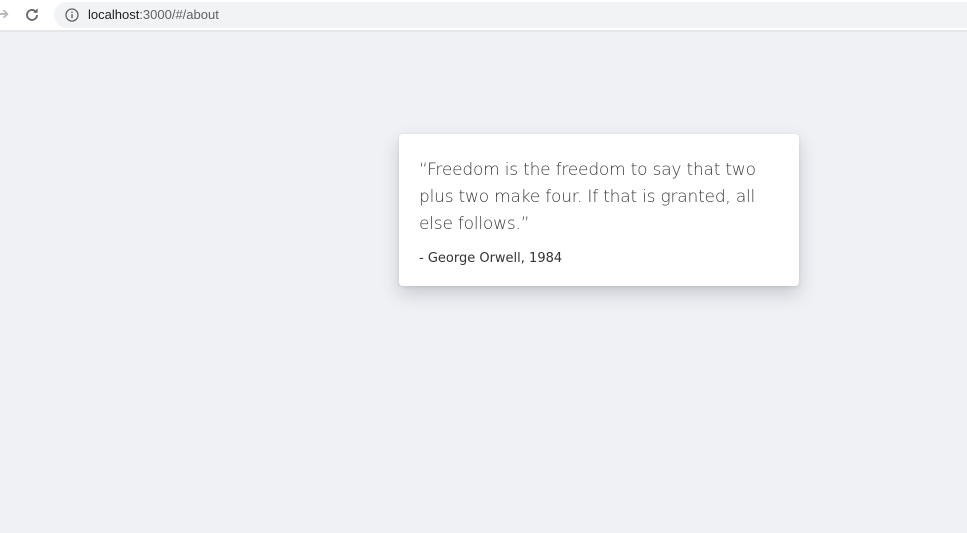  I want to click on browser-toolbar: ➔ localhost:3000/#/about, so click(483, 16).